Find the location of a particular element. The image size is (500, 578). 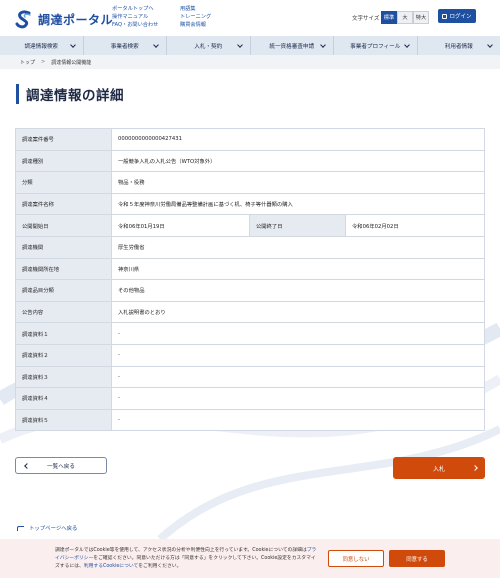

table-row: 調達資料３ - is located at coordinates (250, 377).